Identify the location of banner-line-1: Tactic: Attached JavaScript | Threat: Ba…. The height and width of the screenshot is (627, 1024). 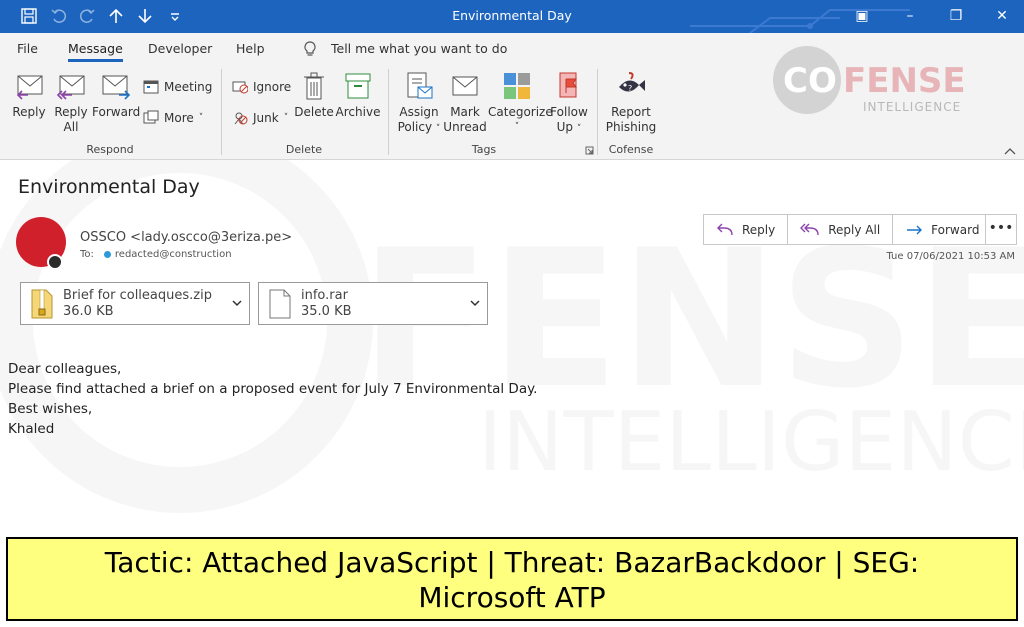
(512, 562).